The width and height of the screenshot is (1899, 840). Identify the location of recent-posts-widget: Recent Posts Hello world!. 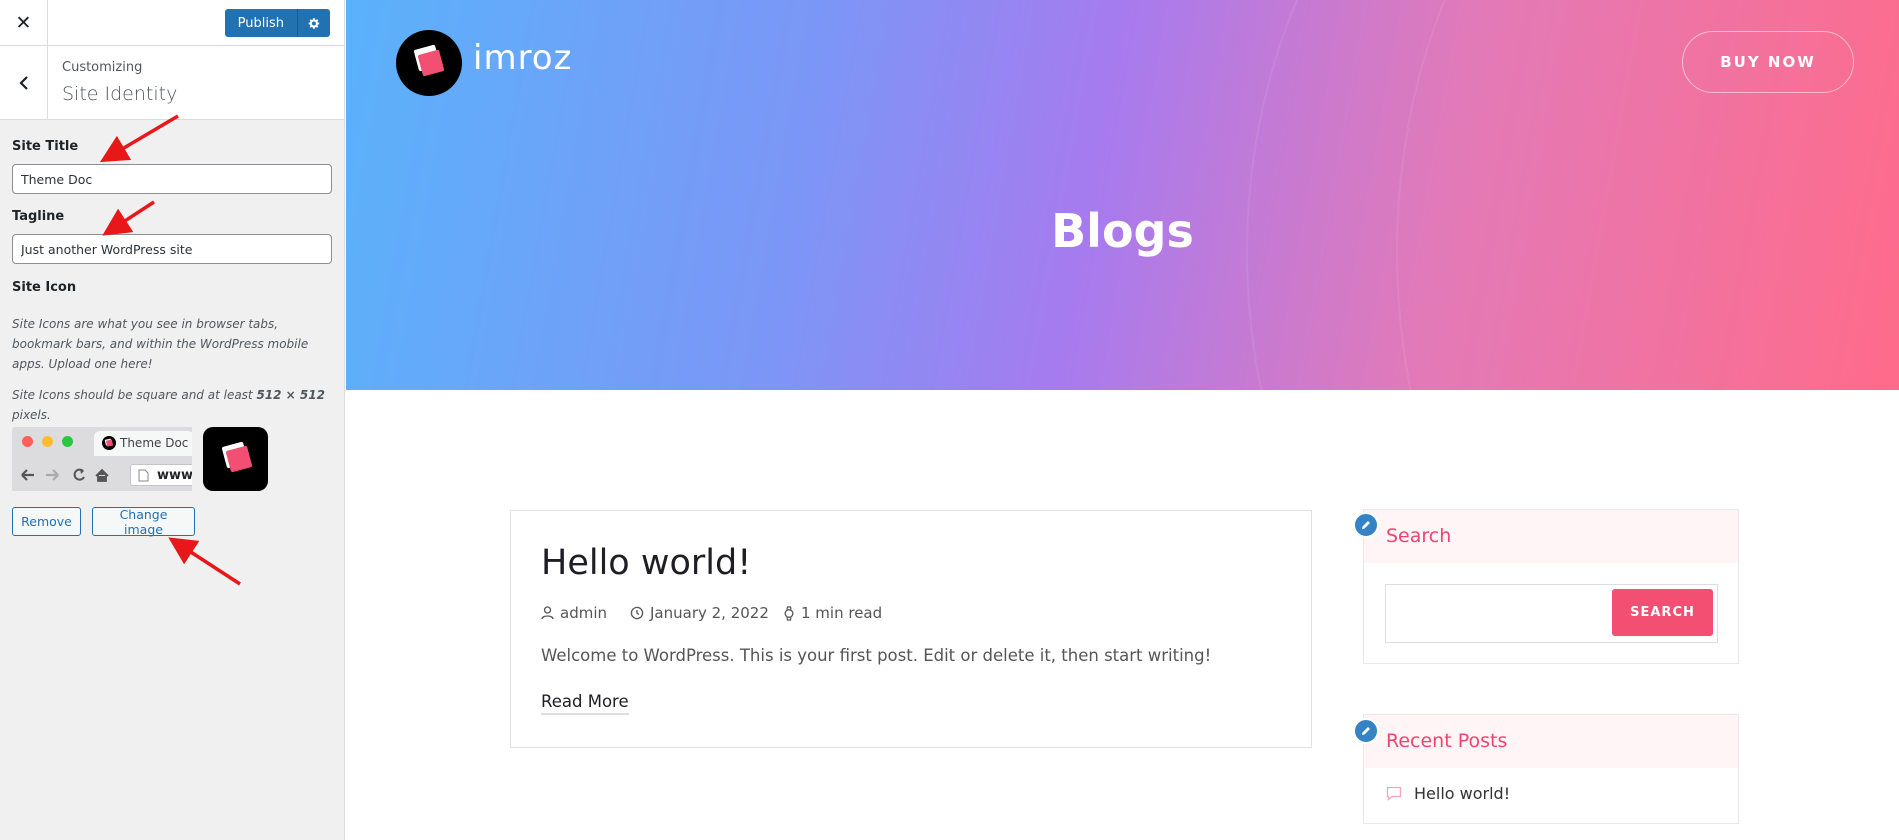
(1551, 769).